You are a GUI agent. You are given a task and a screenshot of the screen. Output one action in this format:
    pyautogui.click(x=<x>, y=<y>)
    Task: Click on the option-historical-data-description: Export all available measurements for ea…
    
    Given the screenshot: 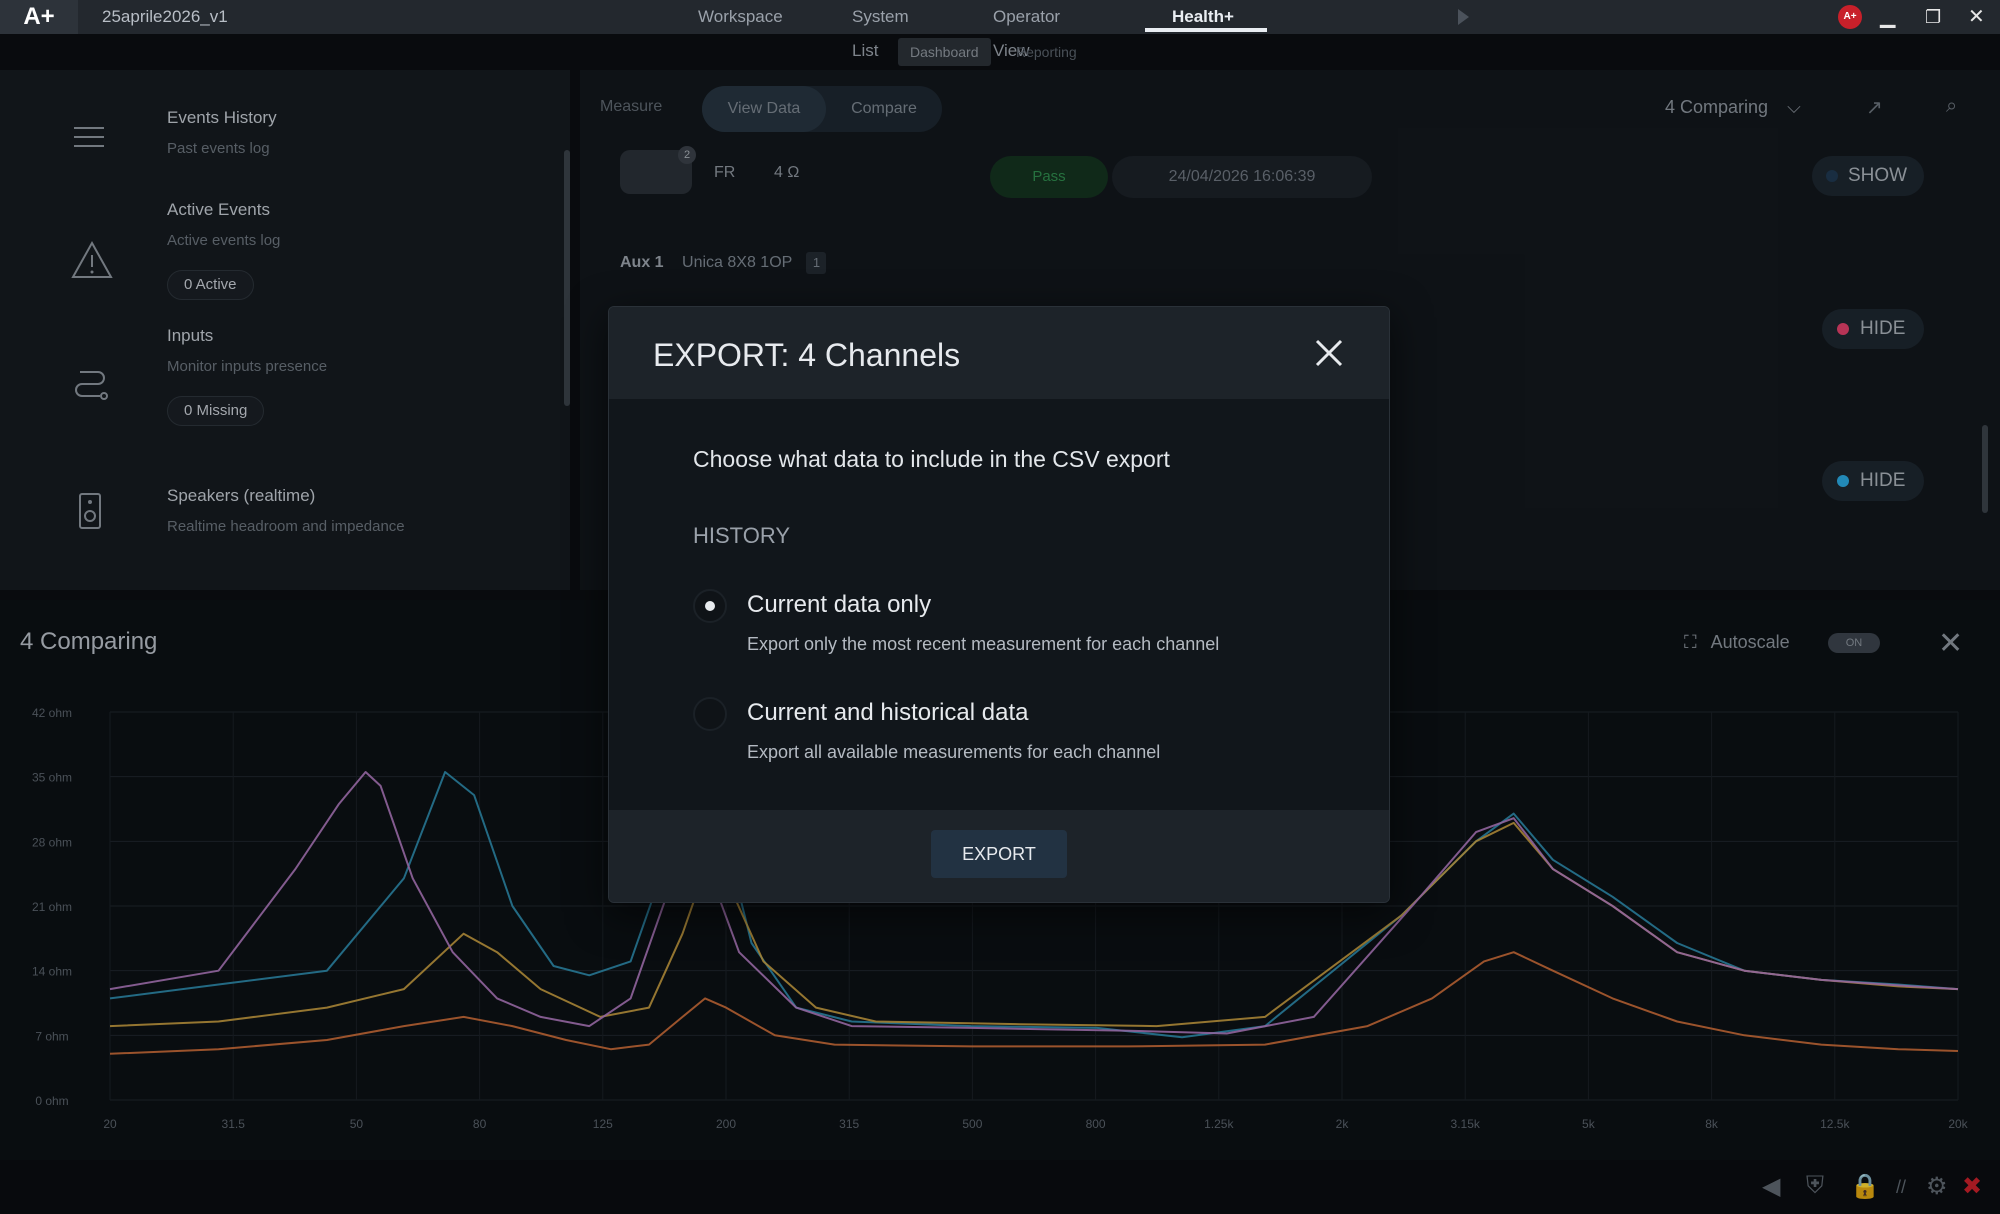 What is the action you would take?
    pyautogui.click(x=954, y=752)
    